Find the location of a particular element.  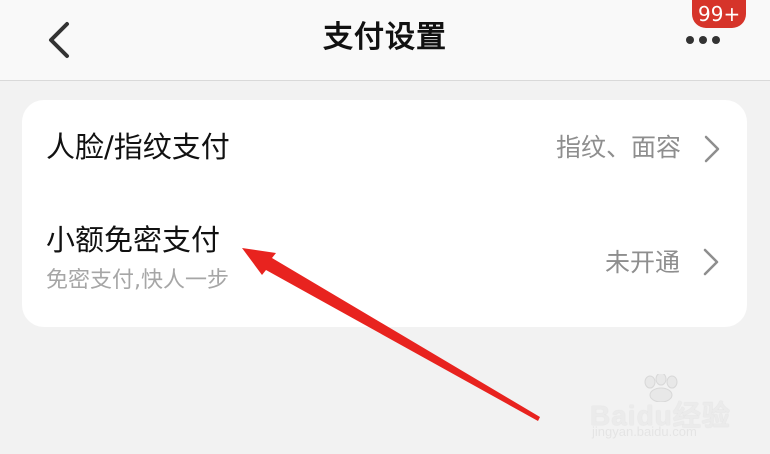

page-title: 支付设置 is located at coordinates (385, 37).